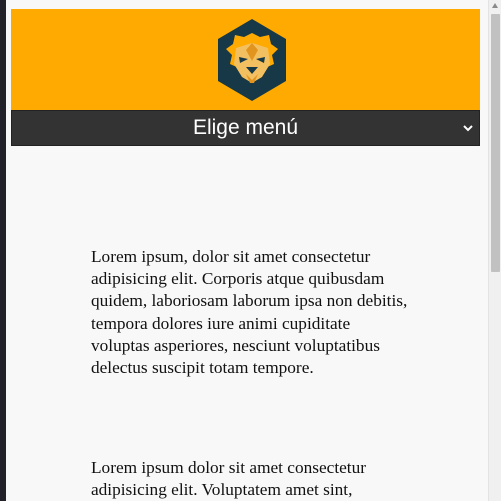 The height and width of the screenshot is (501, 501). Describe the element at coordinates (495, 143) in the screenshot. I see `scrollbar-thumb` at that location.